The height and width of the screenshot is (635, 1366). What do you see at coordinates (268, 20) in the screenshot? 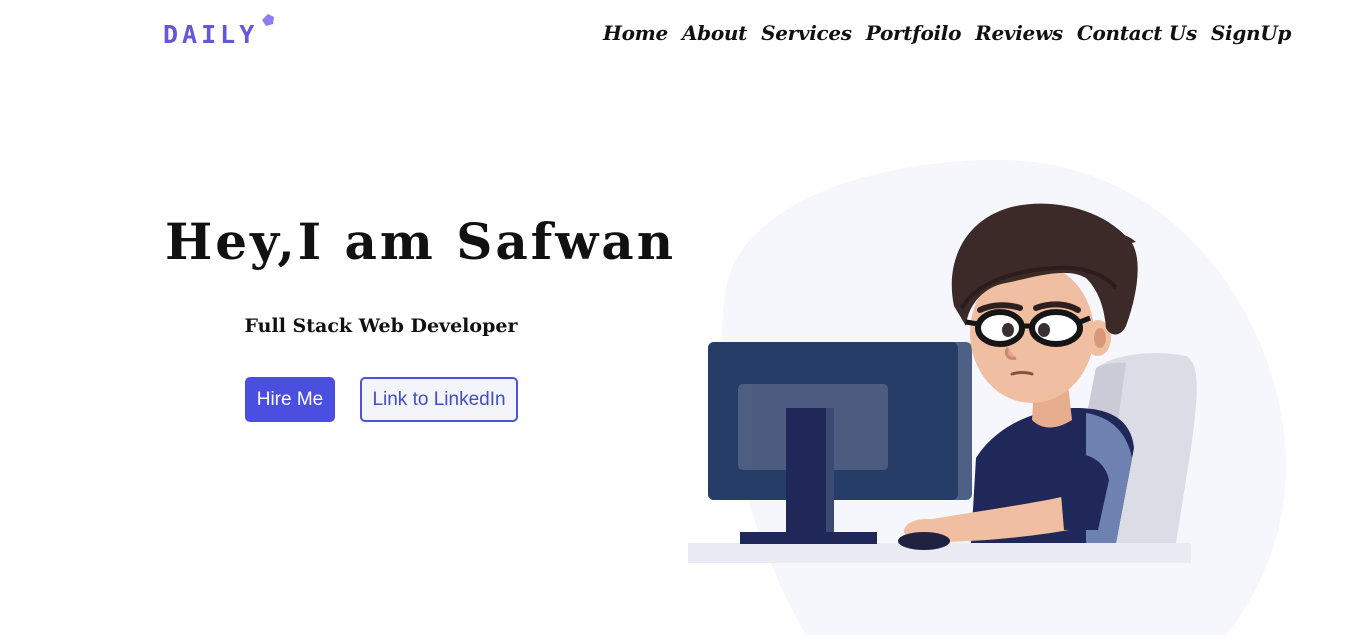
I see `logo-dot-icon` at bounding box center [268, 20].